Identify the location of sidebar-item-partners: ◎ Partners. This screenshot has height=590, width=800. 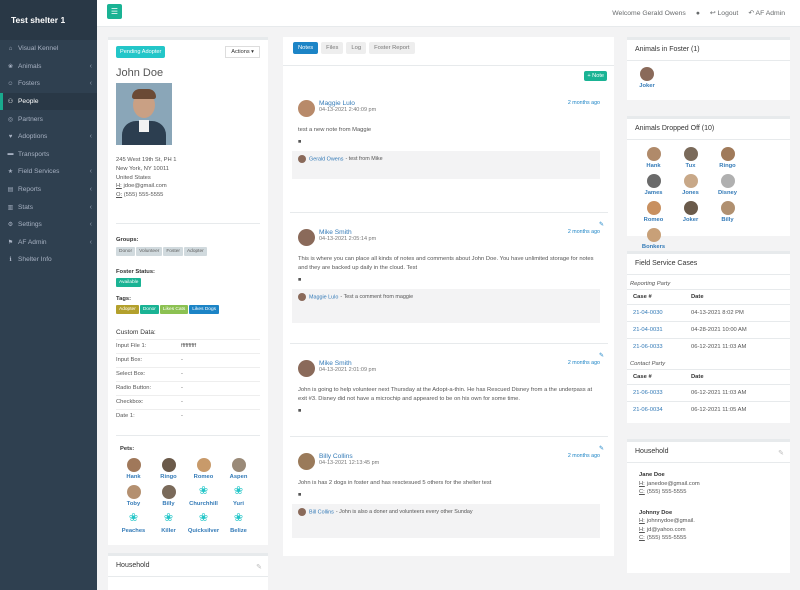
(48, 119).